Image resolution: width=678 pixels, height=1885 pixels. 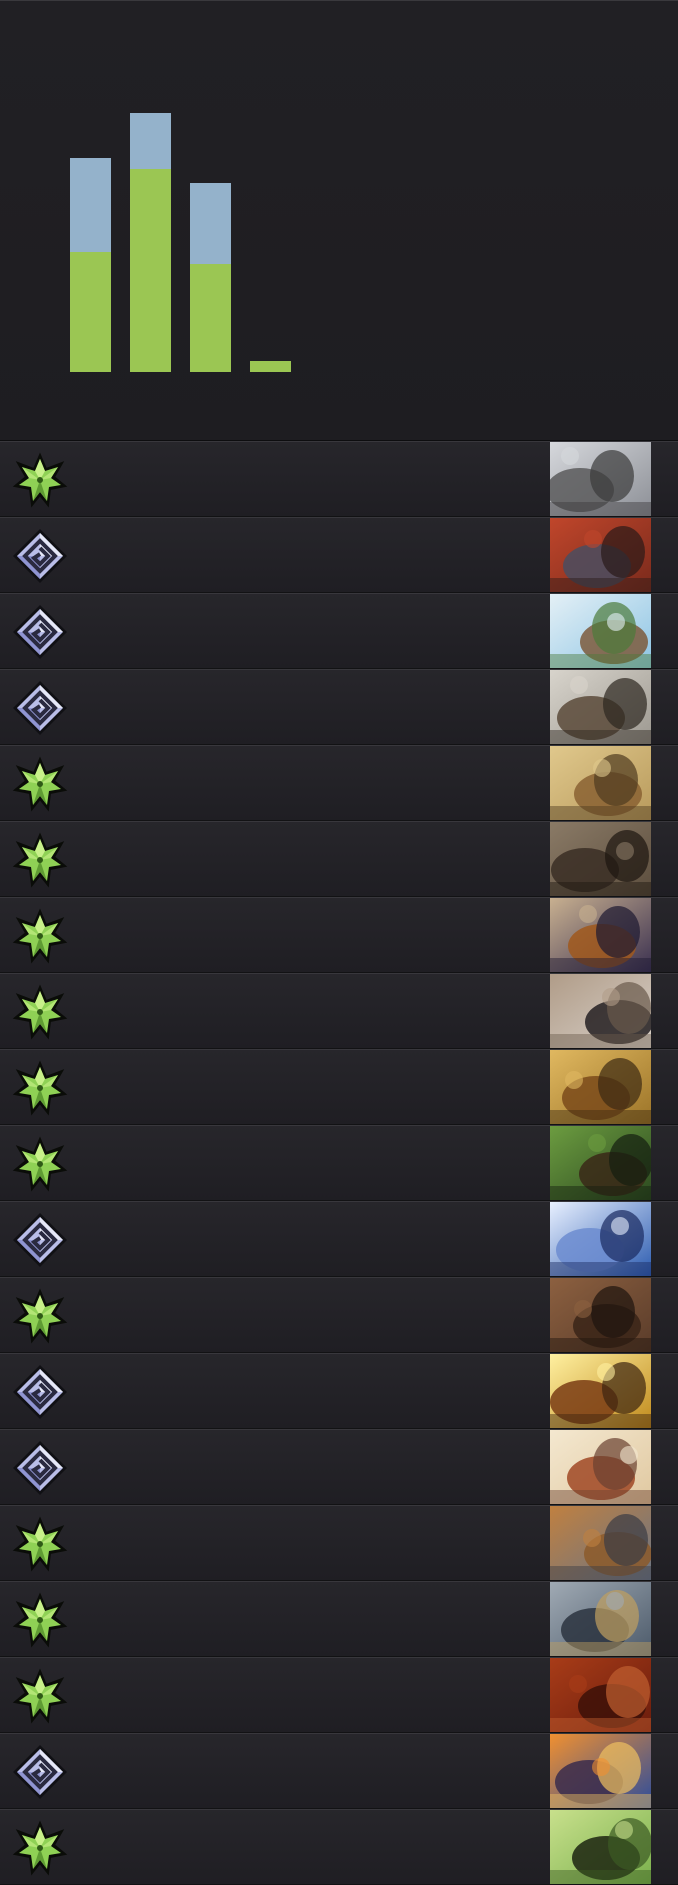 I want to click on crimson-boar-art, so click(x=600, y=1695).